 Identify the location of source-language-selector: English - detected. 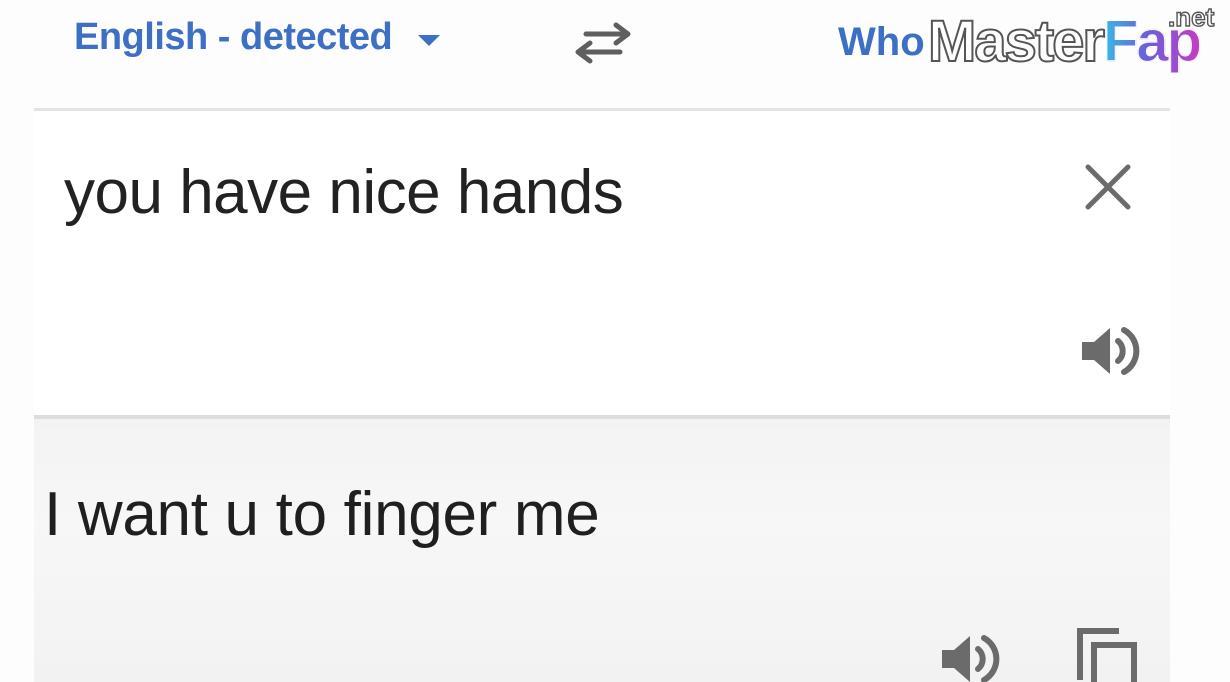
(257, 37).